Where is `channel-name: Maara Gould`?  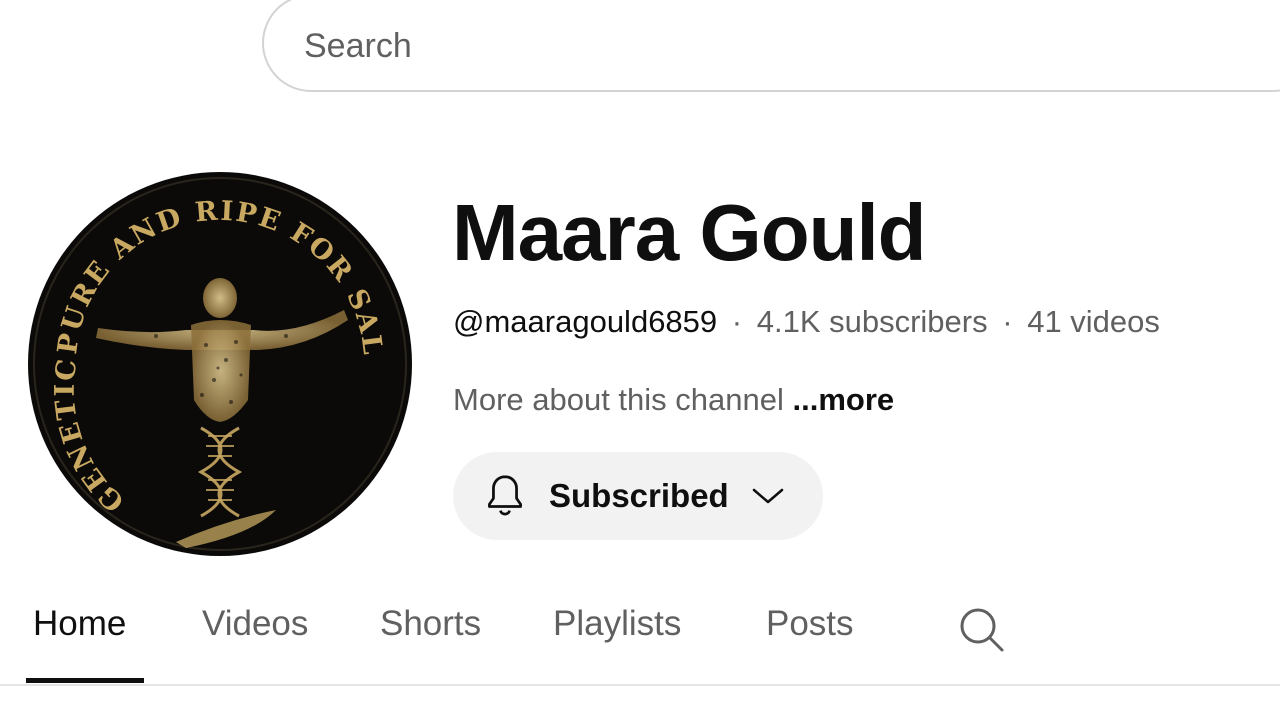 channel-name: Maara Gould is located at coordinates (689, 232).